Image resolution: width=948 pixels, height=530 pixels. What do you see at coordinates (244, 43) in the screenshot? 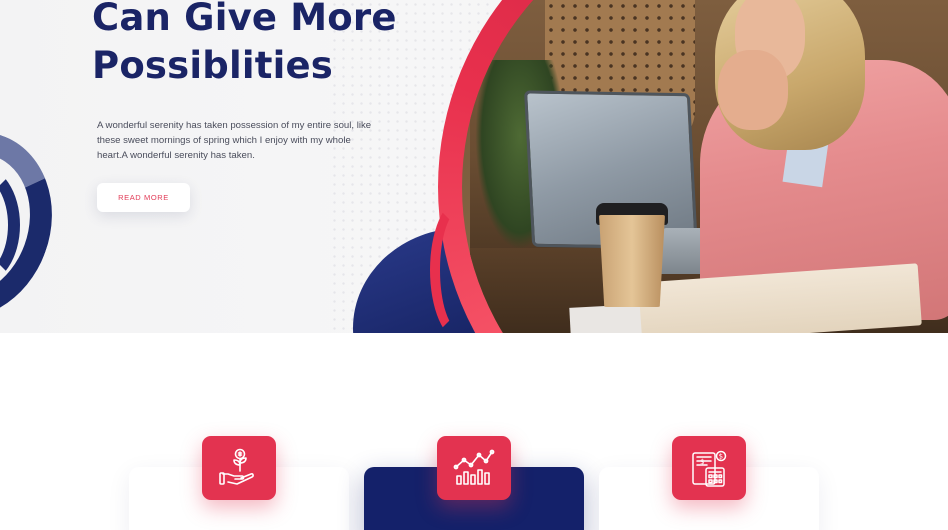
I see `hero-title: Can Give More Possiblities` at bounding box center [244, 43].